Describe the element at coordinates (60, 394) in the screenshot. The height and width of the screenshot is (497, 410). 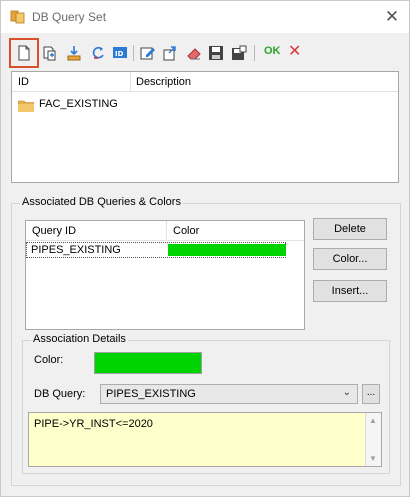
I see `db-query-label: DB Query:` at that location.